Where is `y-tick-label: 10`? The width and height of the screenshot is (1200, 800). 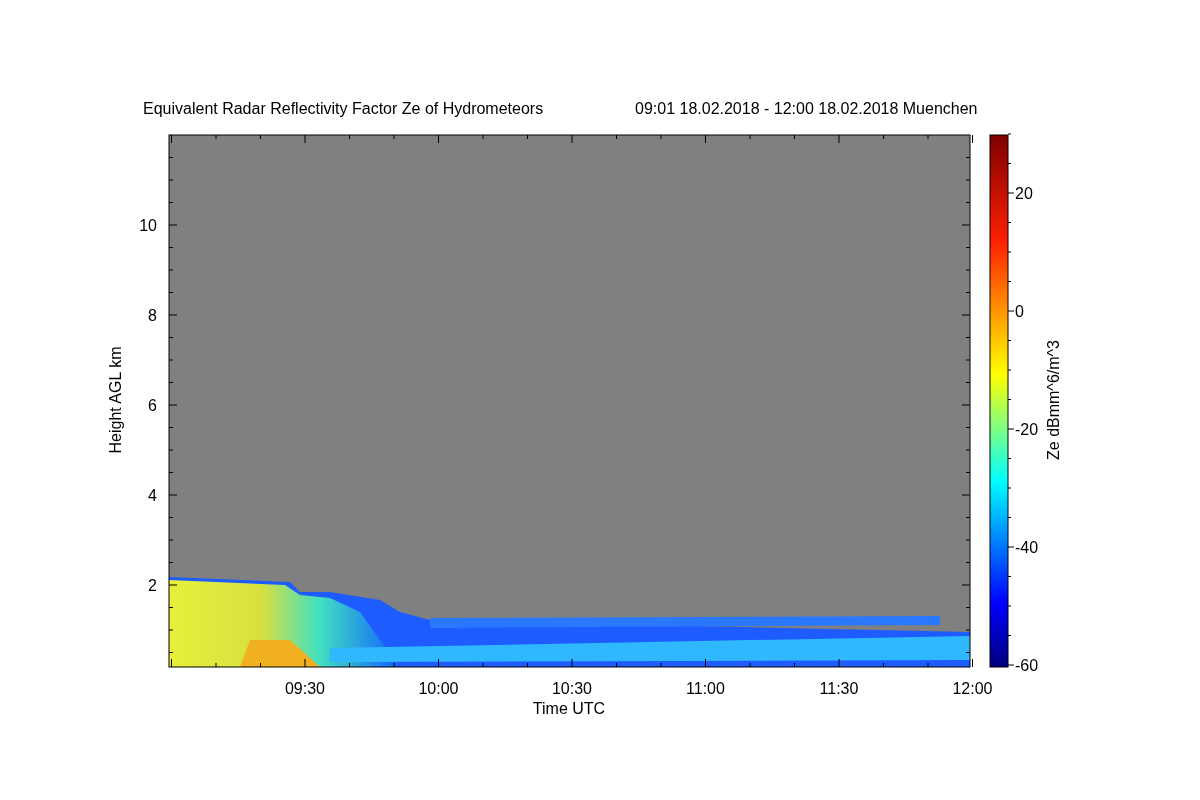
y-tick-label: 10 is located at coordinates (148, 225).